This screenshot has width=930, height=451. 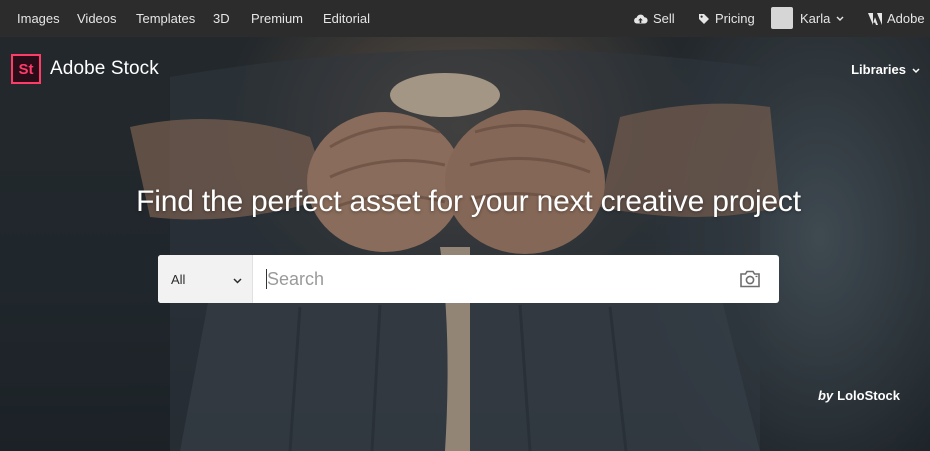 I want to click on user-menu: Karla, so click(x=822, y=18).